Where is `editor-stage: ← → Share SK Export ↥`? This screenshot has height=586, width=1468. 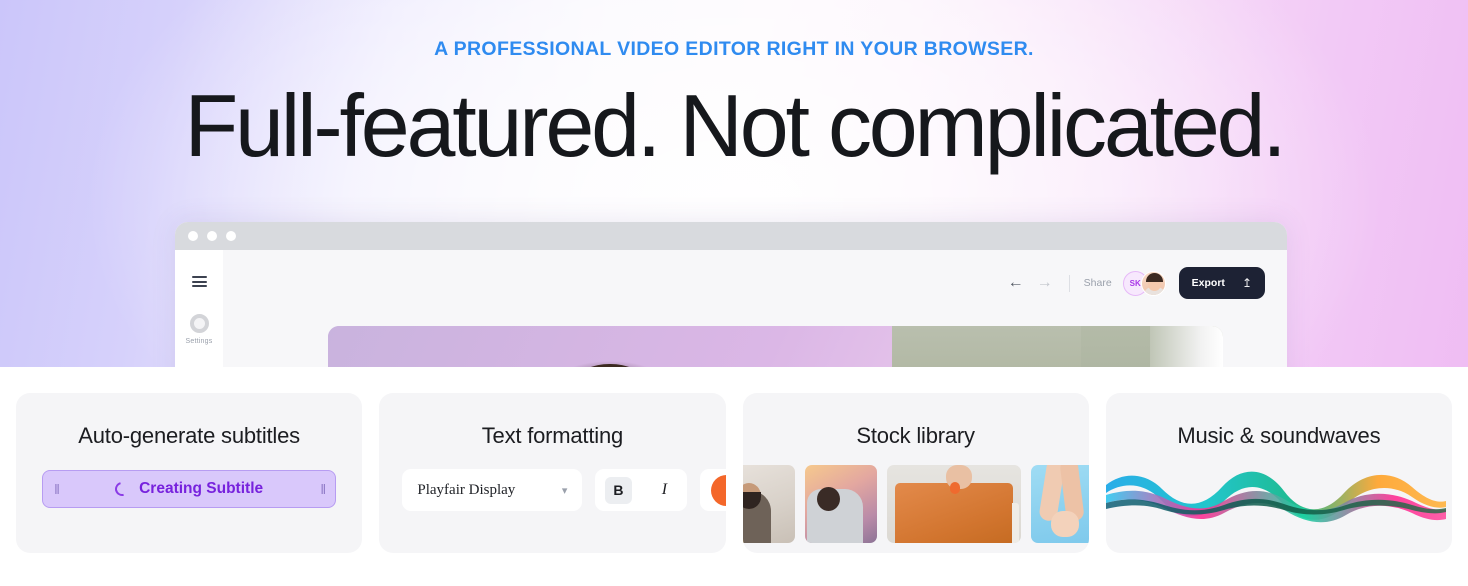
editor-stage: ← → Share SK Export ↥ is located at coordinates (755, 308).